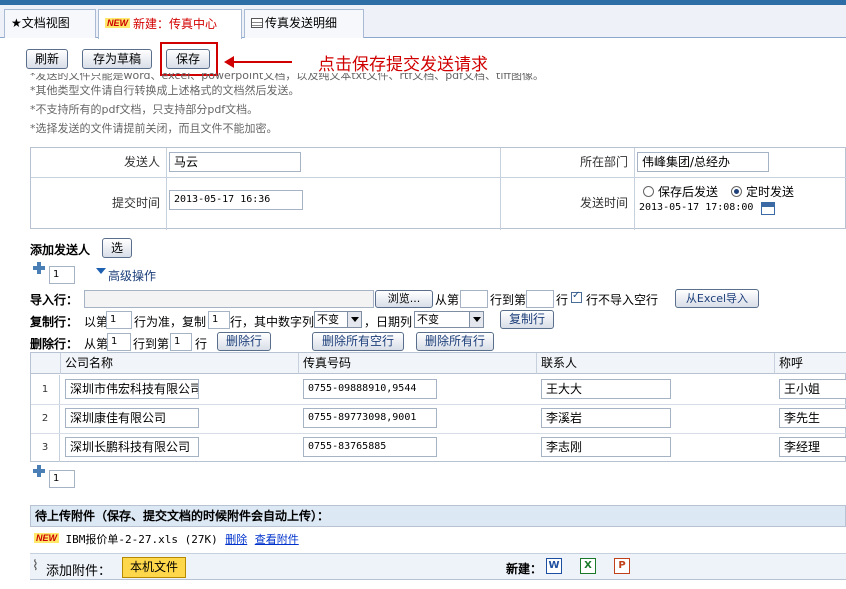  What do you see at coordinates (62, 275) in the screenshot?
I see `add-row-count-field: 1` at bounding box center [62, 275].